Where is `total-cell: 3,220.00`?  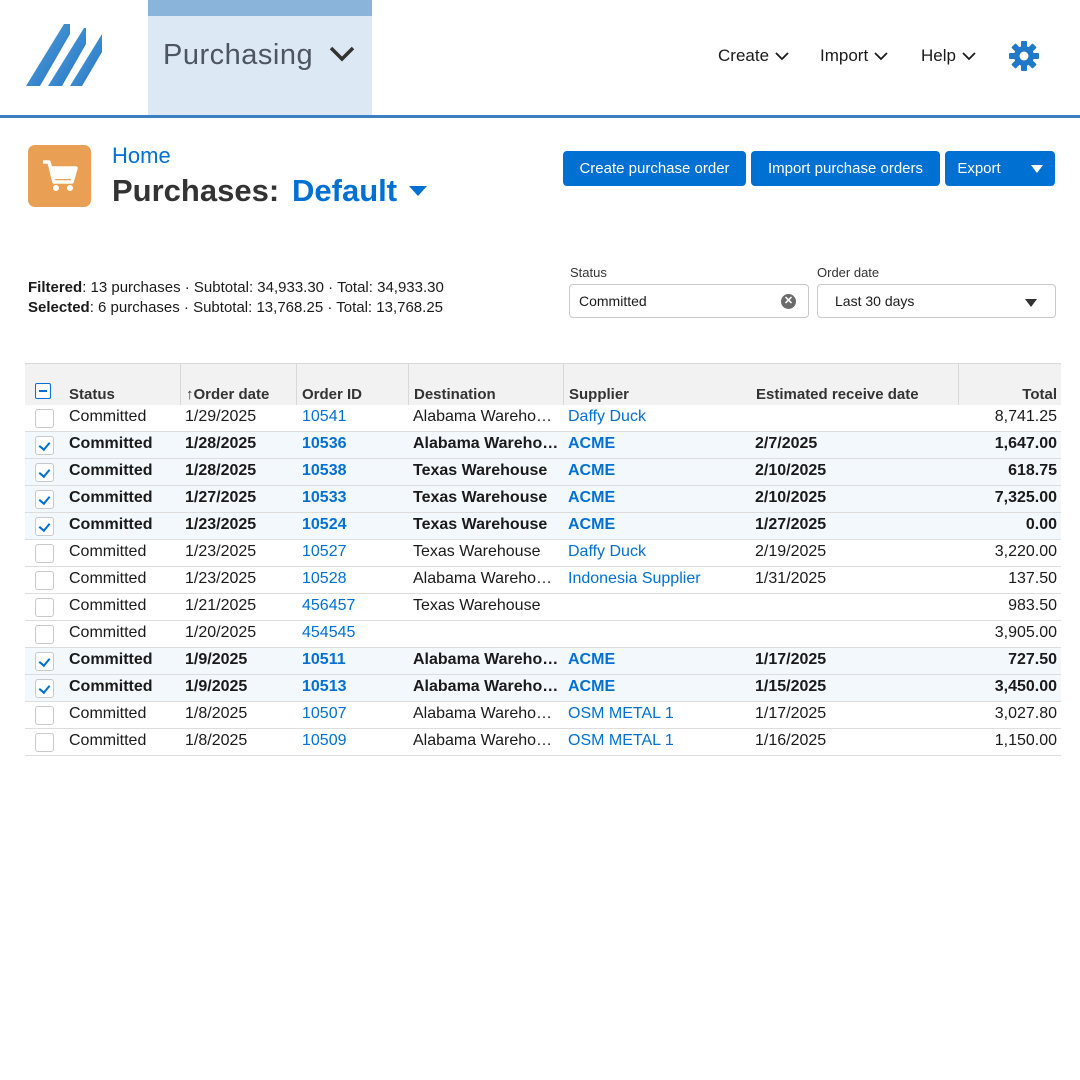
total-cell: 3,220.00 is located at coordinates (1025, 551).